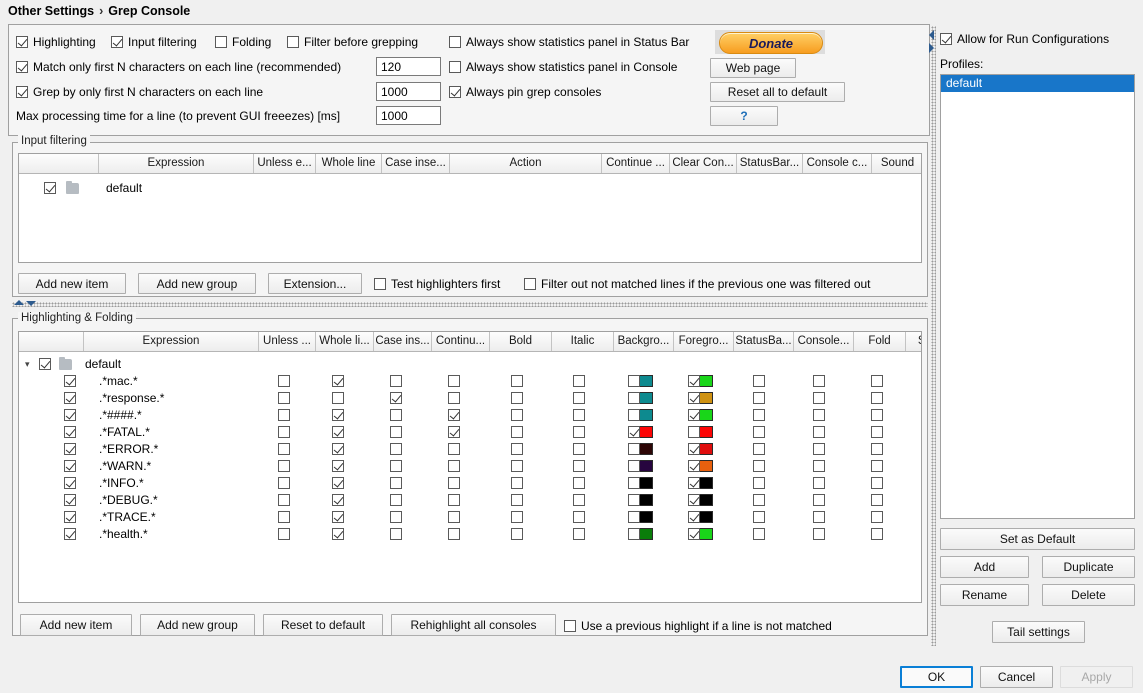  I want to click on reset-all-to-default-button: Reset all to default, so click(777, 92).